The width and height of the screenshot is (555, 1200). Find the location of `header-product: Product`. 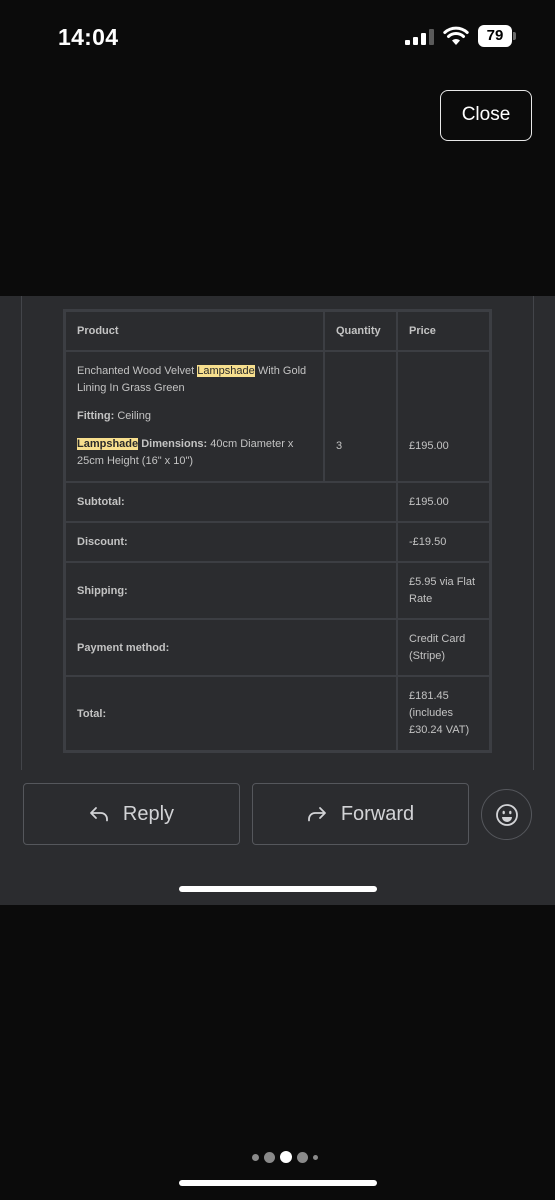

header-product: Product is located at coordinates (194, 331).